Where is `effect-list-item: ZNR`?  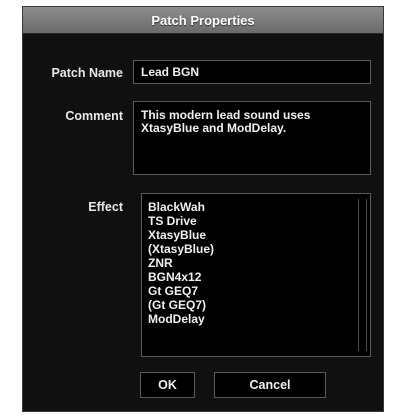
effect-list-item: ZNR is located at coordinates (256, 263).